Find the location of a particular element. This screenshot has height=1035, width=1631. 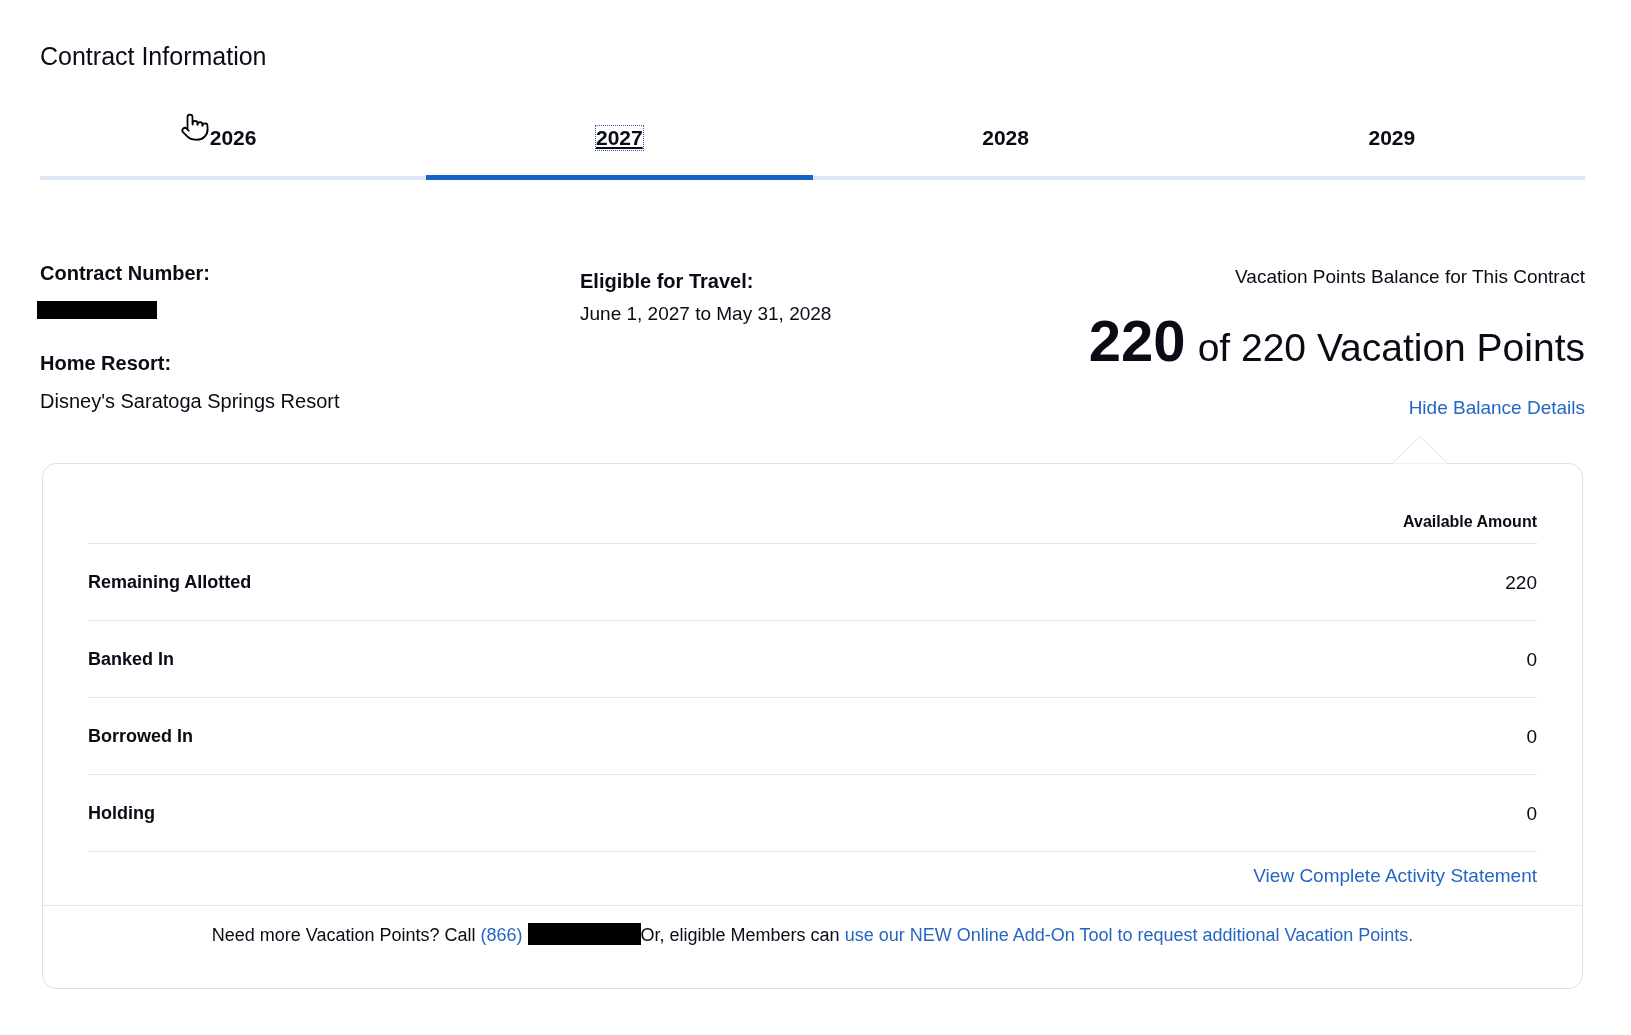

row-label: Holding is located at coordinates (121, 813).